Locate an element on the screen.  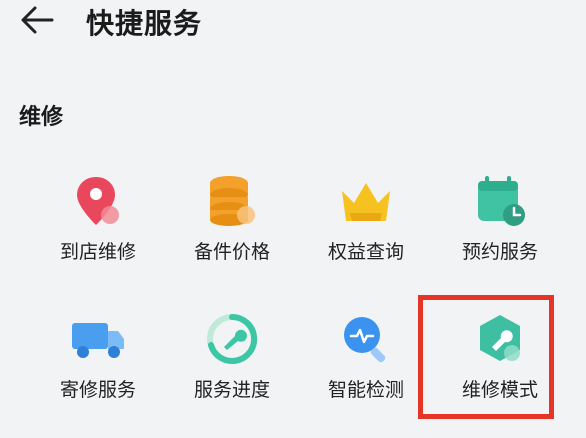
back-button is located at coordinates (38, 20).